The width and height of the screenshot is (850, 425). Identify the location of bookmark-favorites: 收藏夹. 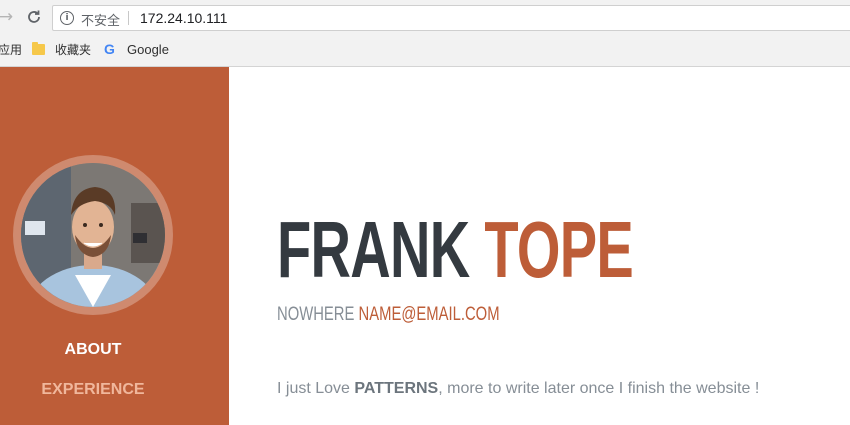
(73, 50).